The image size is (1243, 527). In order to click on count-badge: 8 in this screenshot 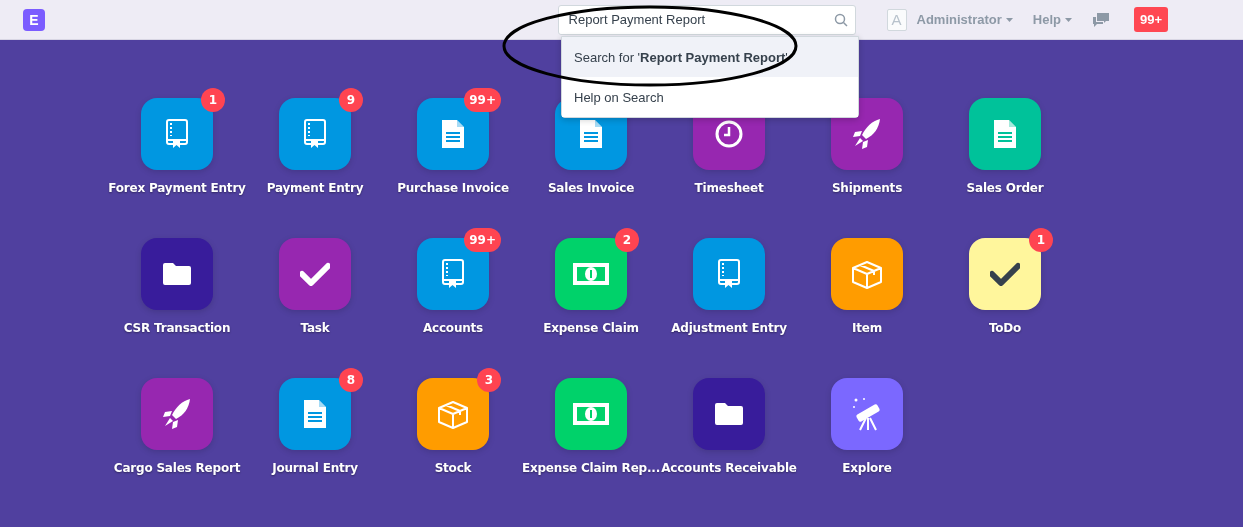, I will do `click(351, 380)`.